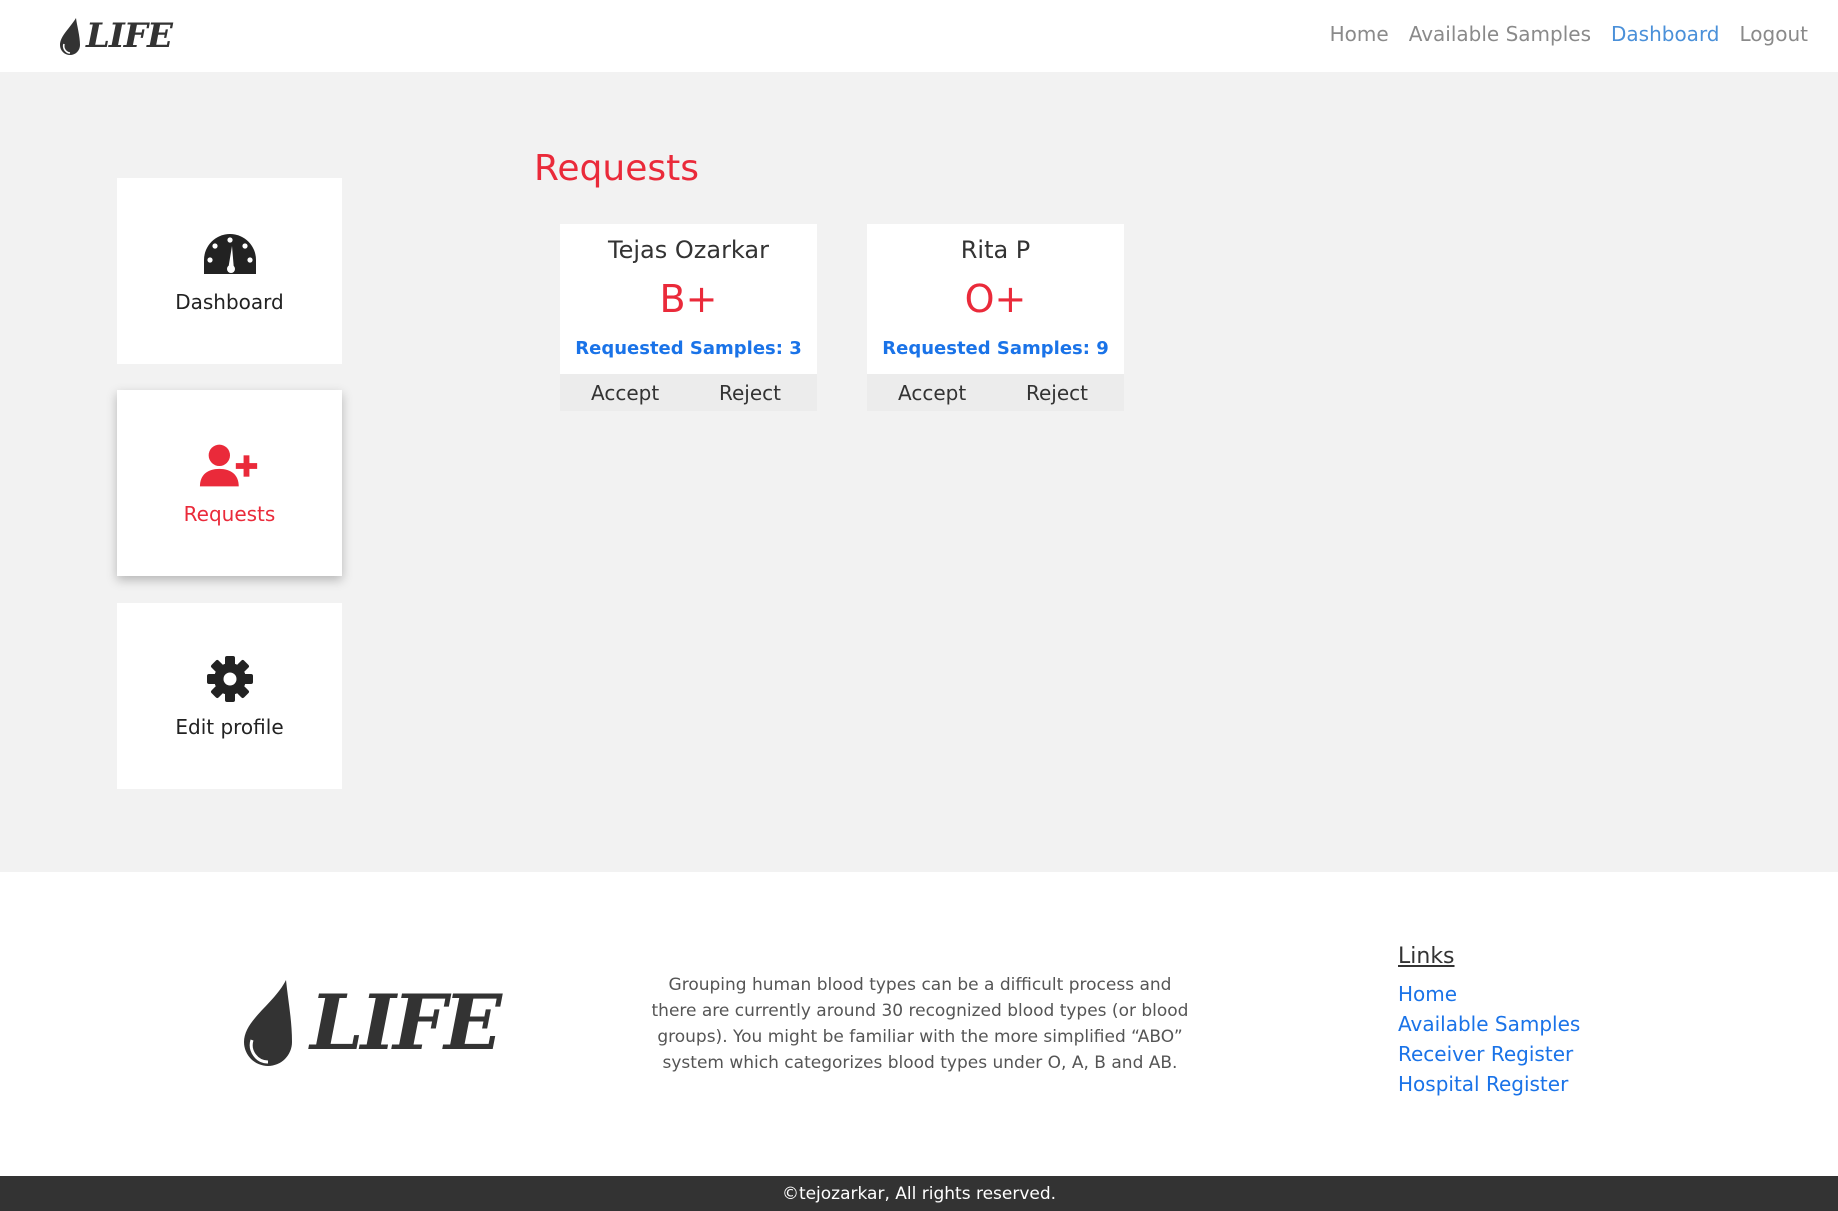  What do you see at coordinates (1500, 34) in the screenshot?
I see `nav-available-samples-link: Available Samples` at bounding box center [1500, 34].